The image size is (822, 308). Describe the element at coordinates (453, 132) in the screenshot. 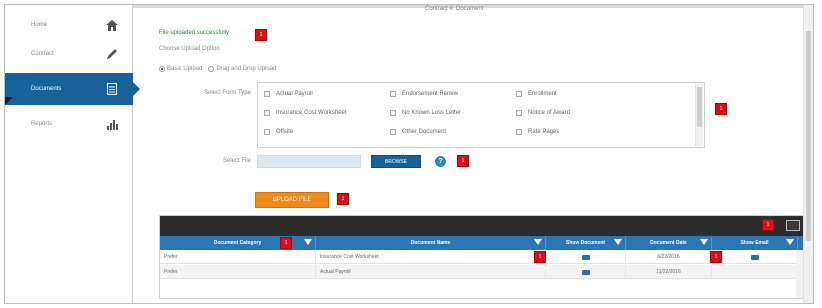

I see `checkbox-other-document: Other Document` at that location.